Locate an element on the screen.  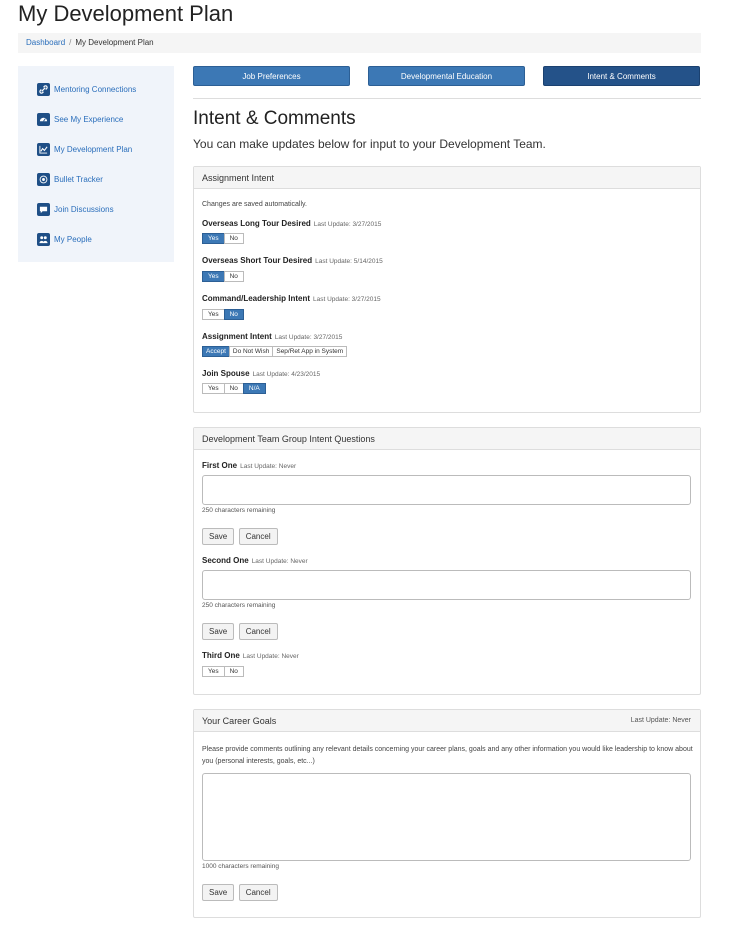
second-one-actions: Save Cancel is located at coordinates (240, 630).